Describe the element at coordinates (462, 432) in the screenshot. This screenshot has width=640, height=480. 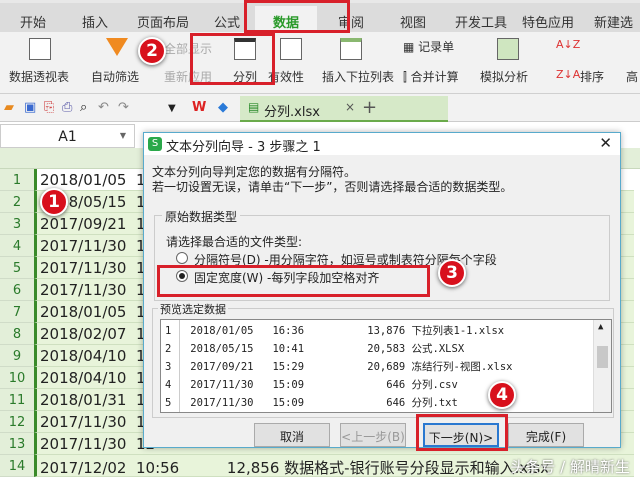
I see `highlight-next-button` at that location.